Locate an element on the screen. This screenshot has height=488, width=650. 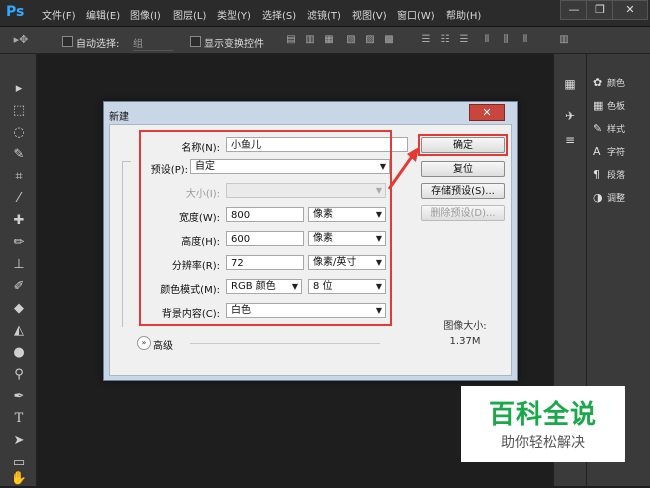
auto-select-label: 自动选择: is located at coordinates (98, 44).